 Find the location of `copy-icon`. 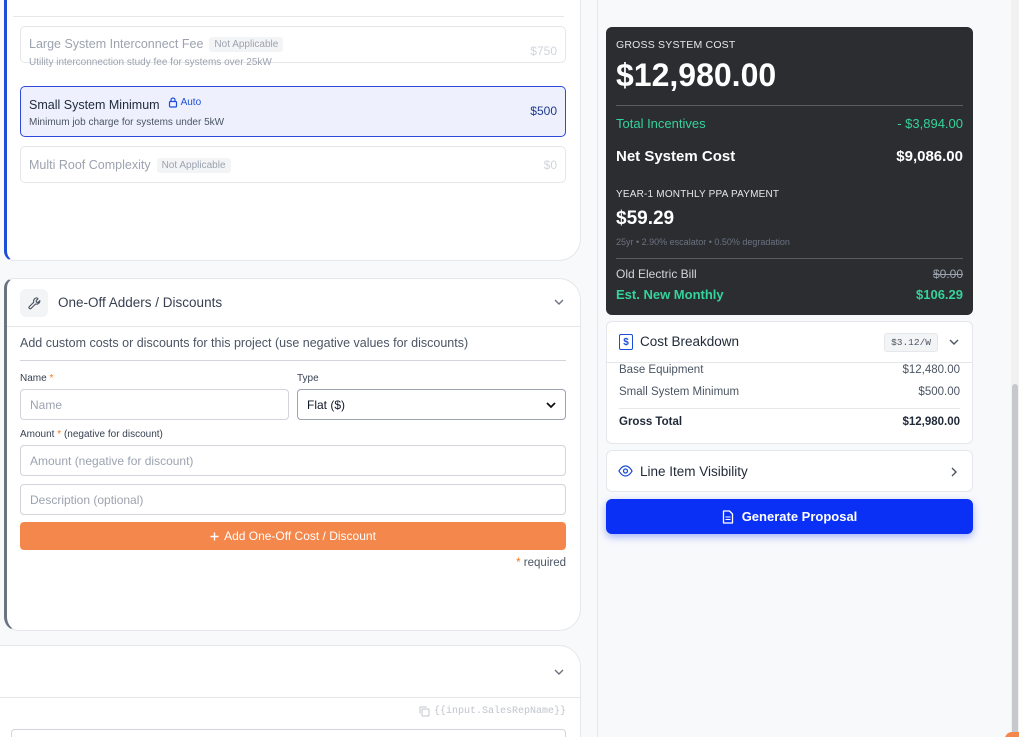

copy-icon is located at coordinates (424, 711).